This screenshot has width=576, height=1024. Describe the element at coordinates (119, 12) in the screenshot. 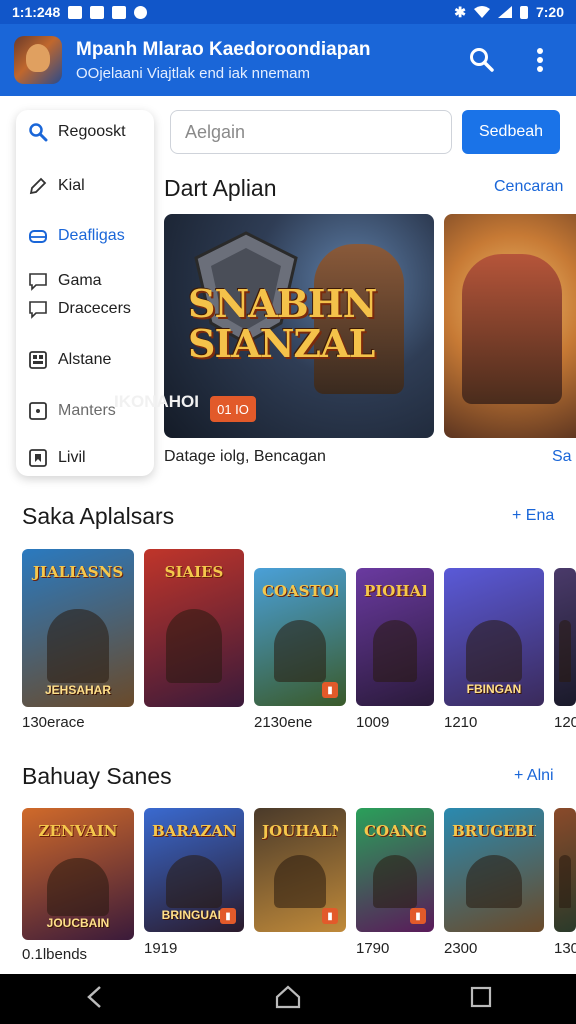

I see `calendar-notification-icon` at that location.